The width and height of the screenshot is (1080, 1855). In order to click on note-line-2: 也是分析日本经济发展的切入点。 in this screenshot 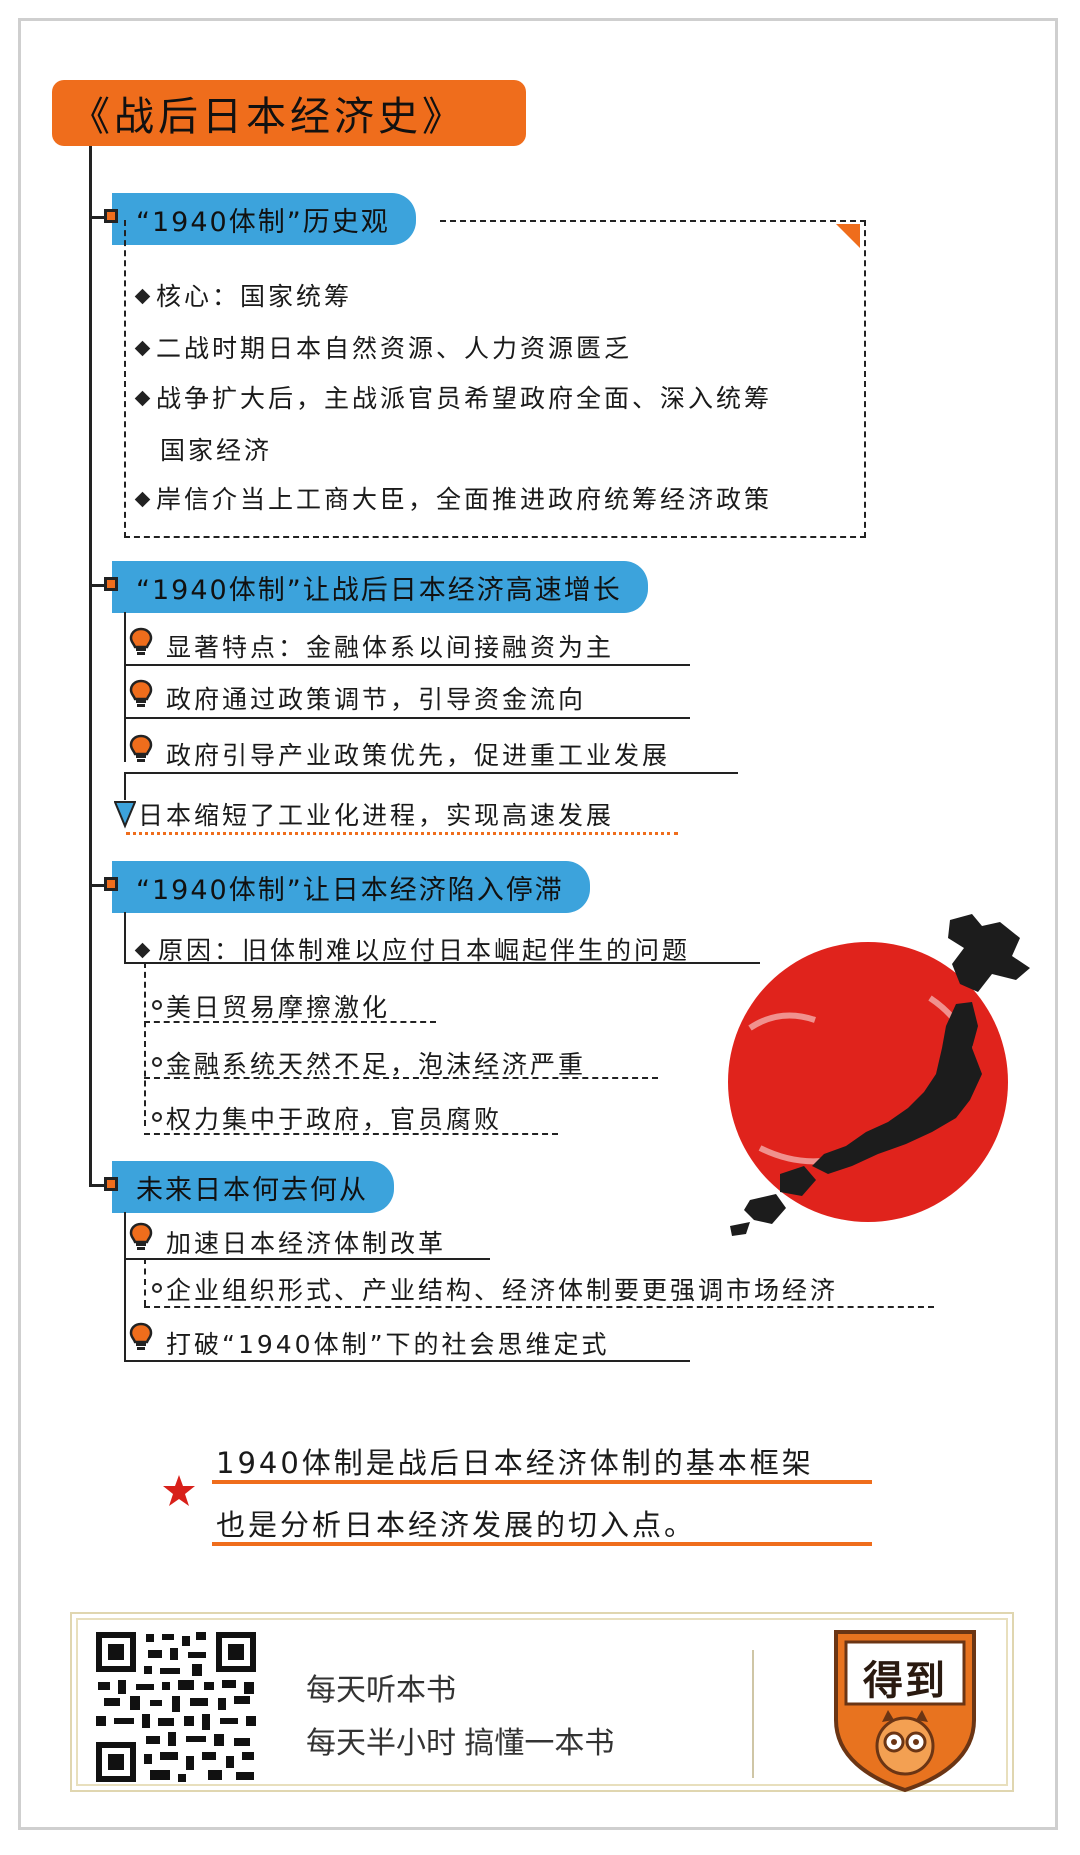, I will do `click(456, 1525)`.